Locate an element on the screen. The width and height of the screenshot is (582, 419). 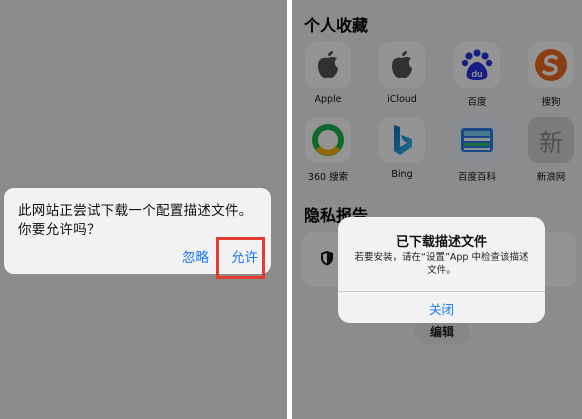
ignore-button: 忽略 is located at coordinates (195, 256).